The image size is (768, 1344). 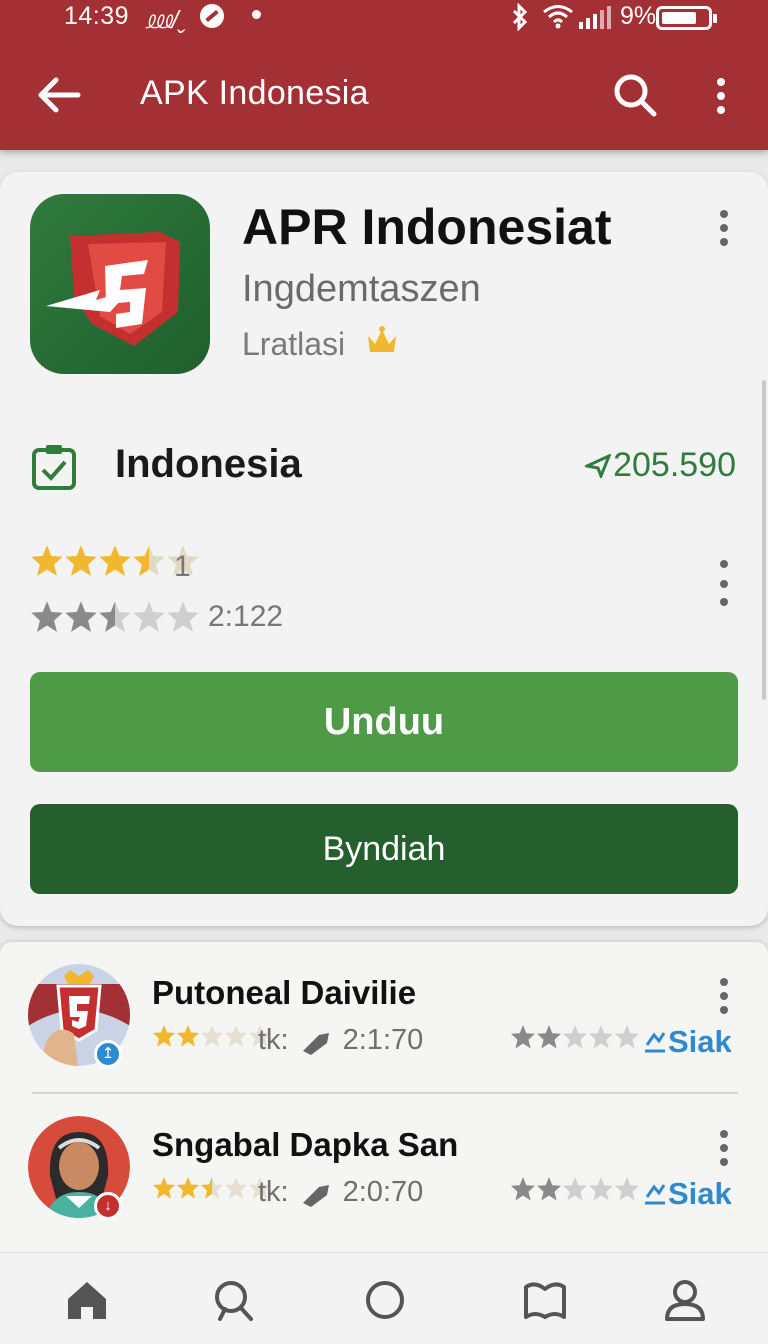 I want to click on bottom-navigation, so click(x=384, y=1298).